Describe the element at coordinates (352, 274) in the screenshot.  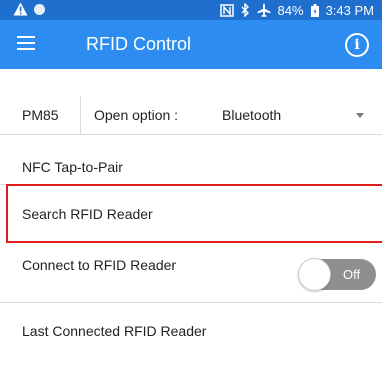
I see `toggle-label: Off` at that location.